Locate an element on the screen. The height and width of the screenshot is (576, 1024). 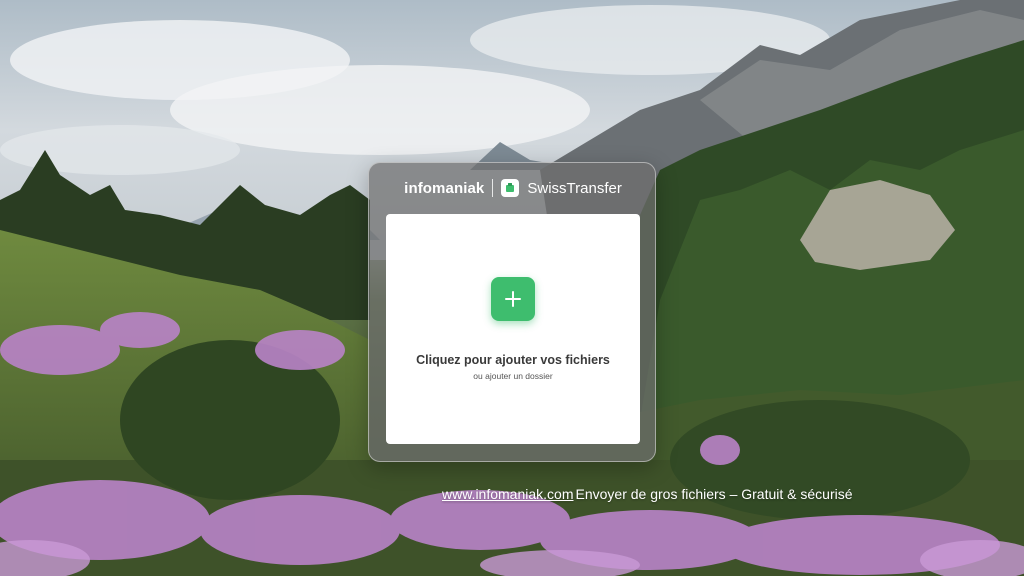
brand-header: infomaniak SwissTransfer is located at coordinates (513, 188).